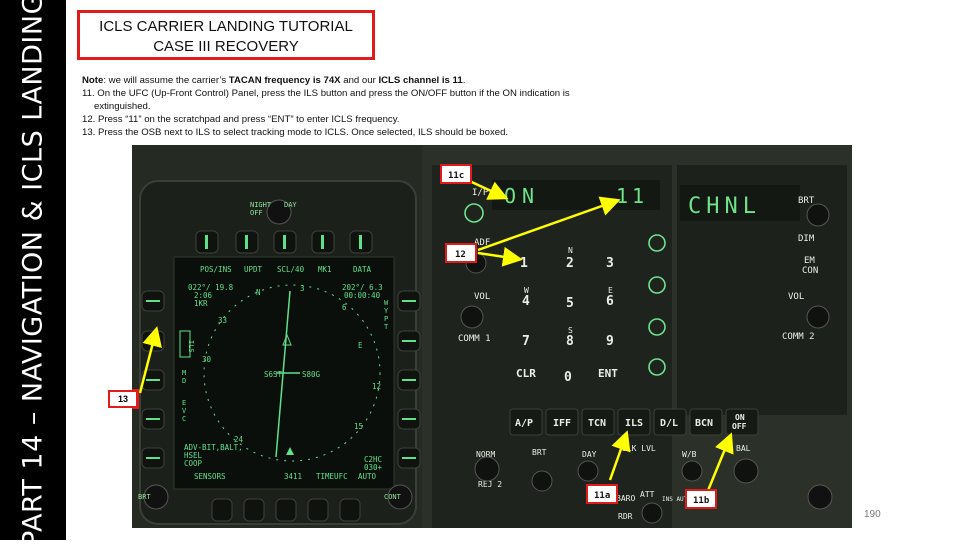 The height and width of the screenshot is (547, 960). Describe the element at coordinates (93, 80) in the screenshot. I see `note-label: Note` at that location.